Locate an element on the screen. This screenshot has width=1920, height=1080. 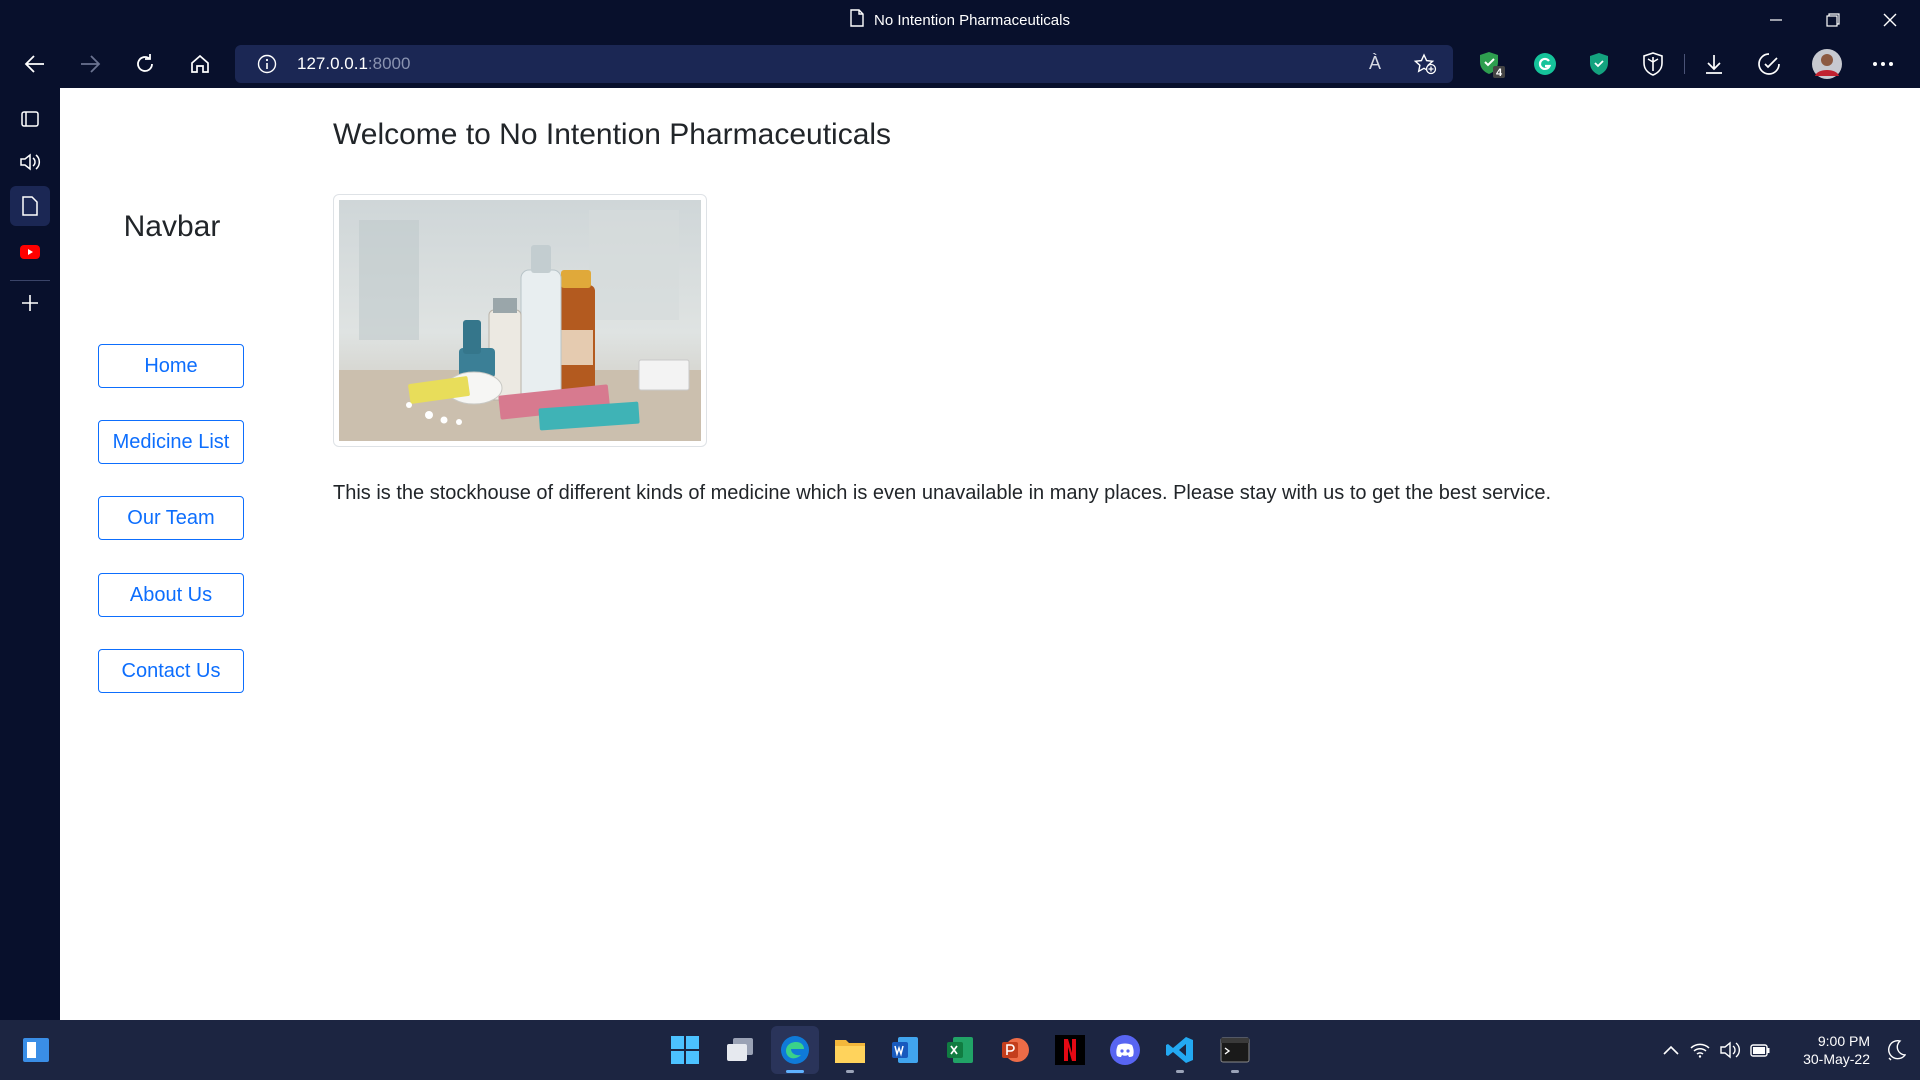
tab-actions-icon is located at coordinates (30, 119).